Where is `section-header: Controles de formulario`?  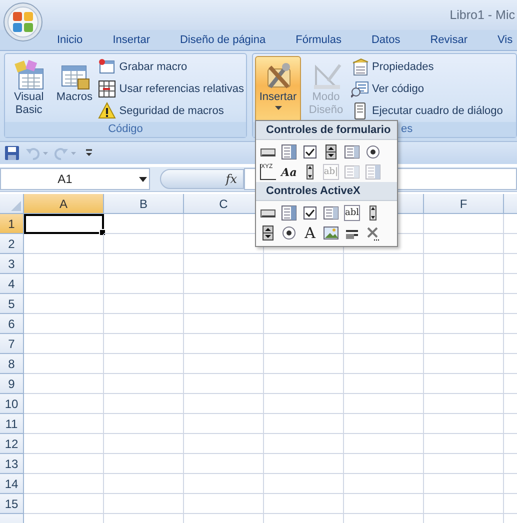 section-header: Controles de formulario is located at coordinates (326, 130).